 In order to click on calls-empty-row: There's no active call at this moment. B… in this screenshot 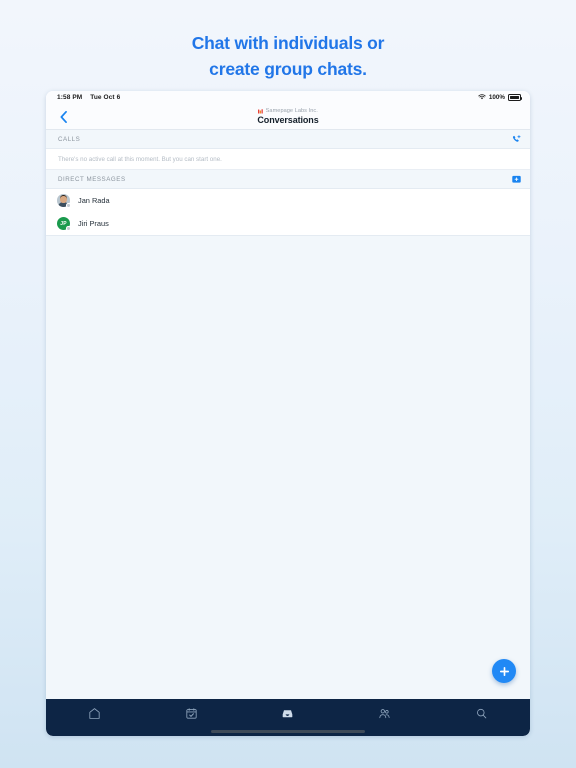, I will do `click(288, 159)`.